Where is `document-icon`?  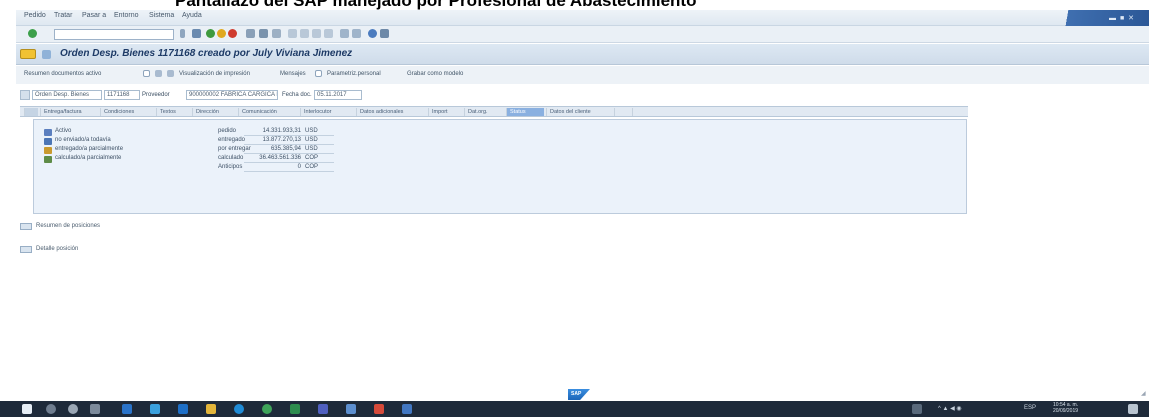
document-icon is located at coordinates (48, 132).